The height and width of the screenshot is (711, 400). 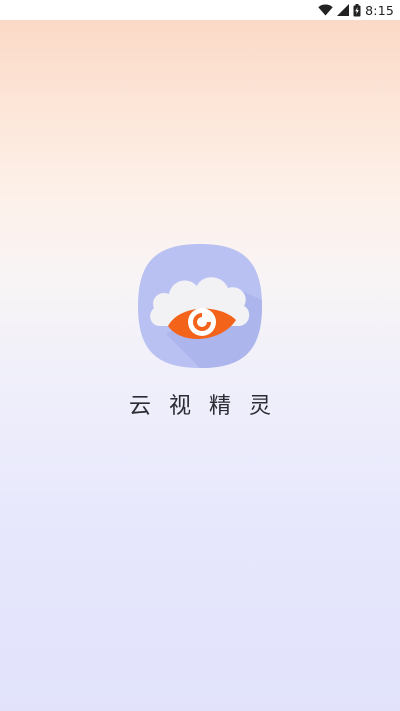 I want to click on app-logo-icon, so click(x=200, y=306).